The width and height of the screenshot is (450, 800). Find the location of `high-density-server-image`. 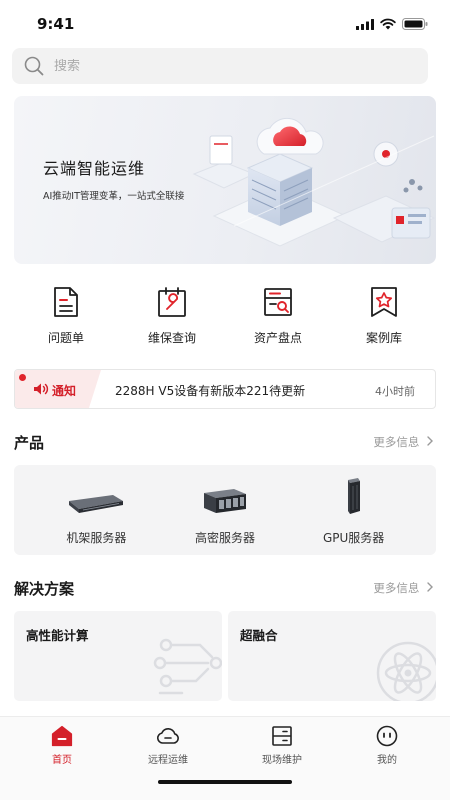

high-density-server-image is located at coordinates (224, 501).